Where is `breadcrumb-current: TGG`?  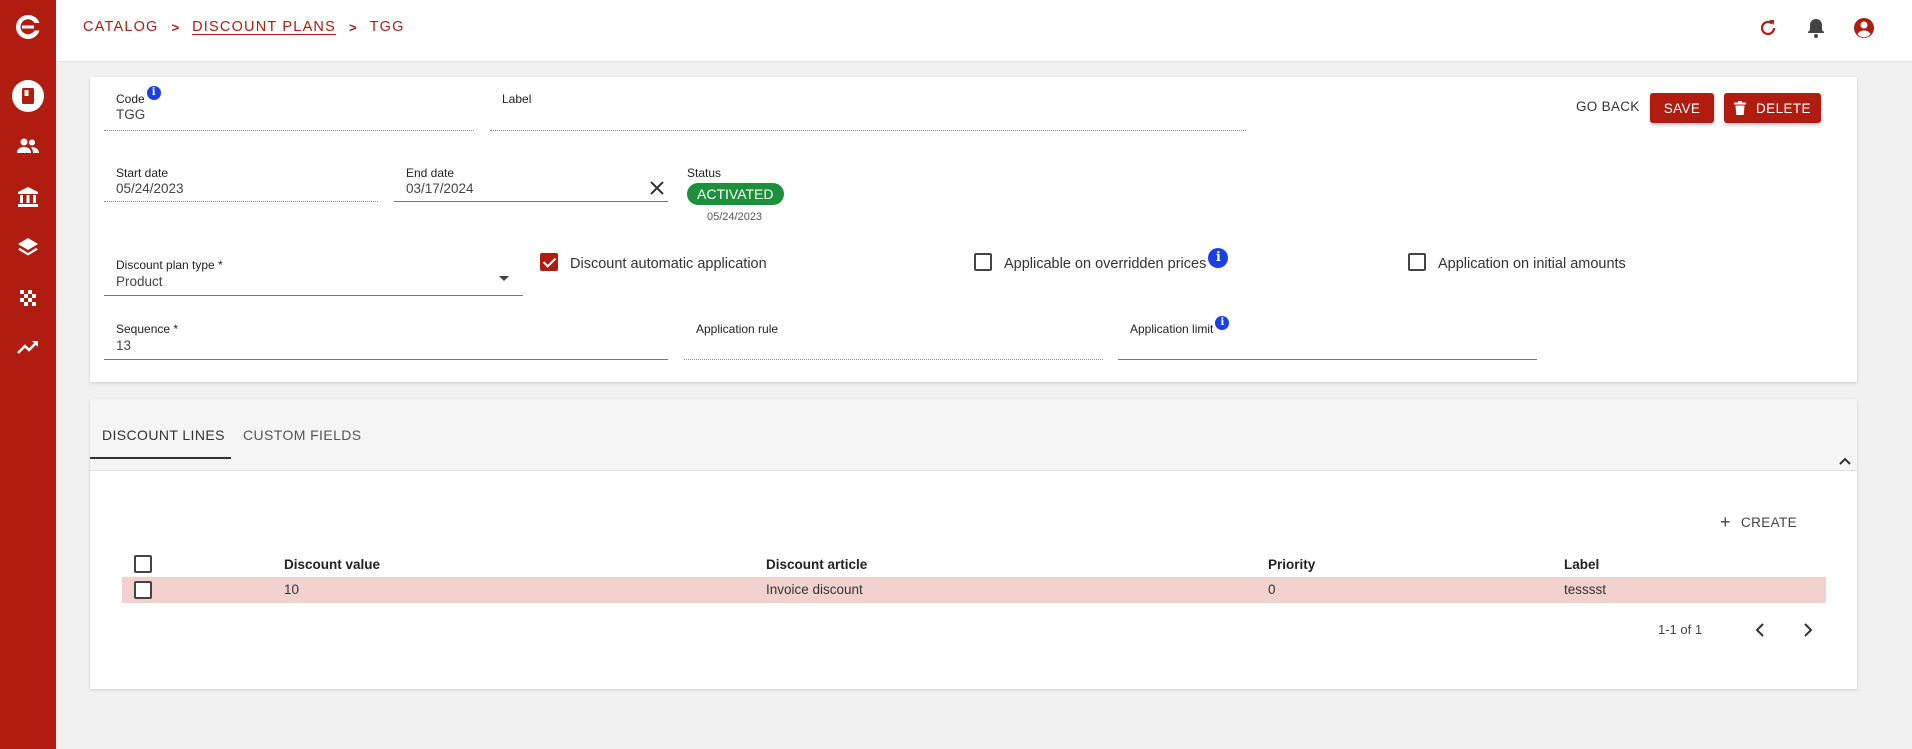
breadcrumb-current: TGG is located at coordinates (387, 27).